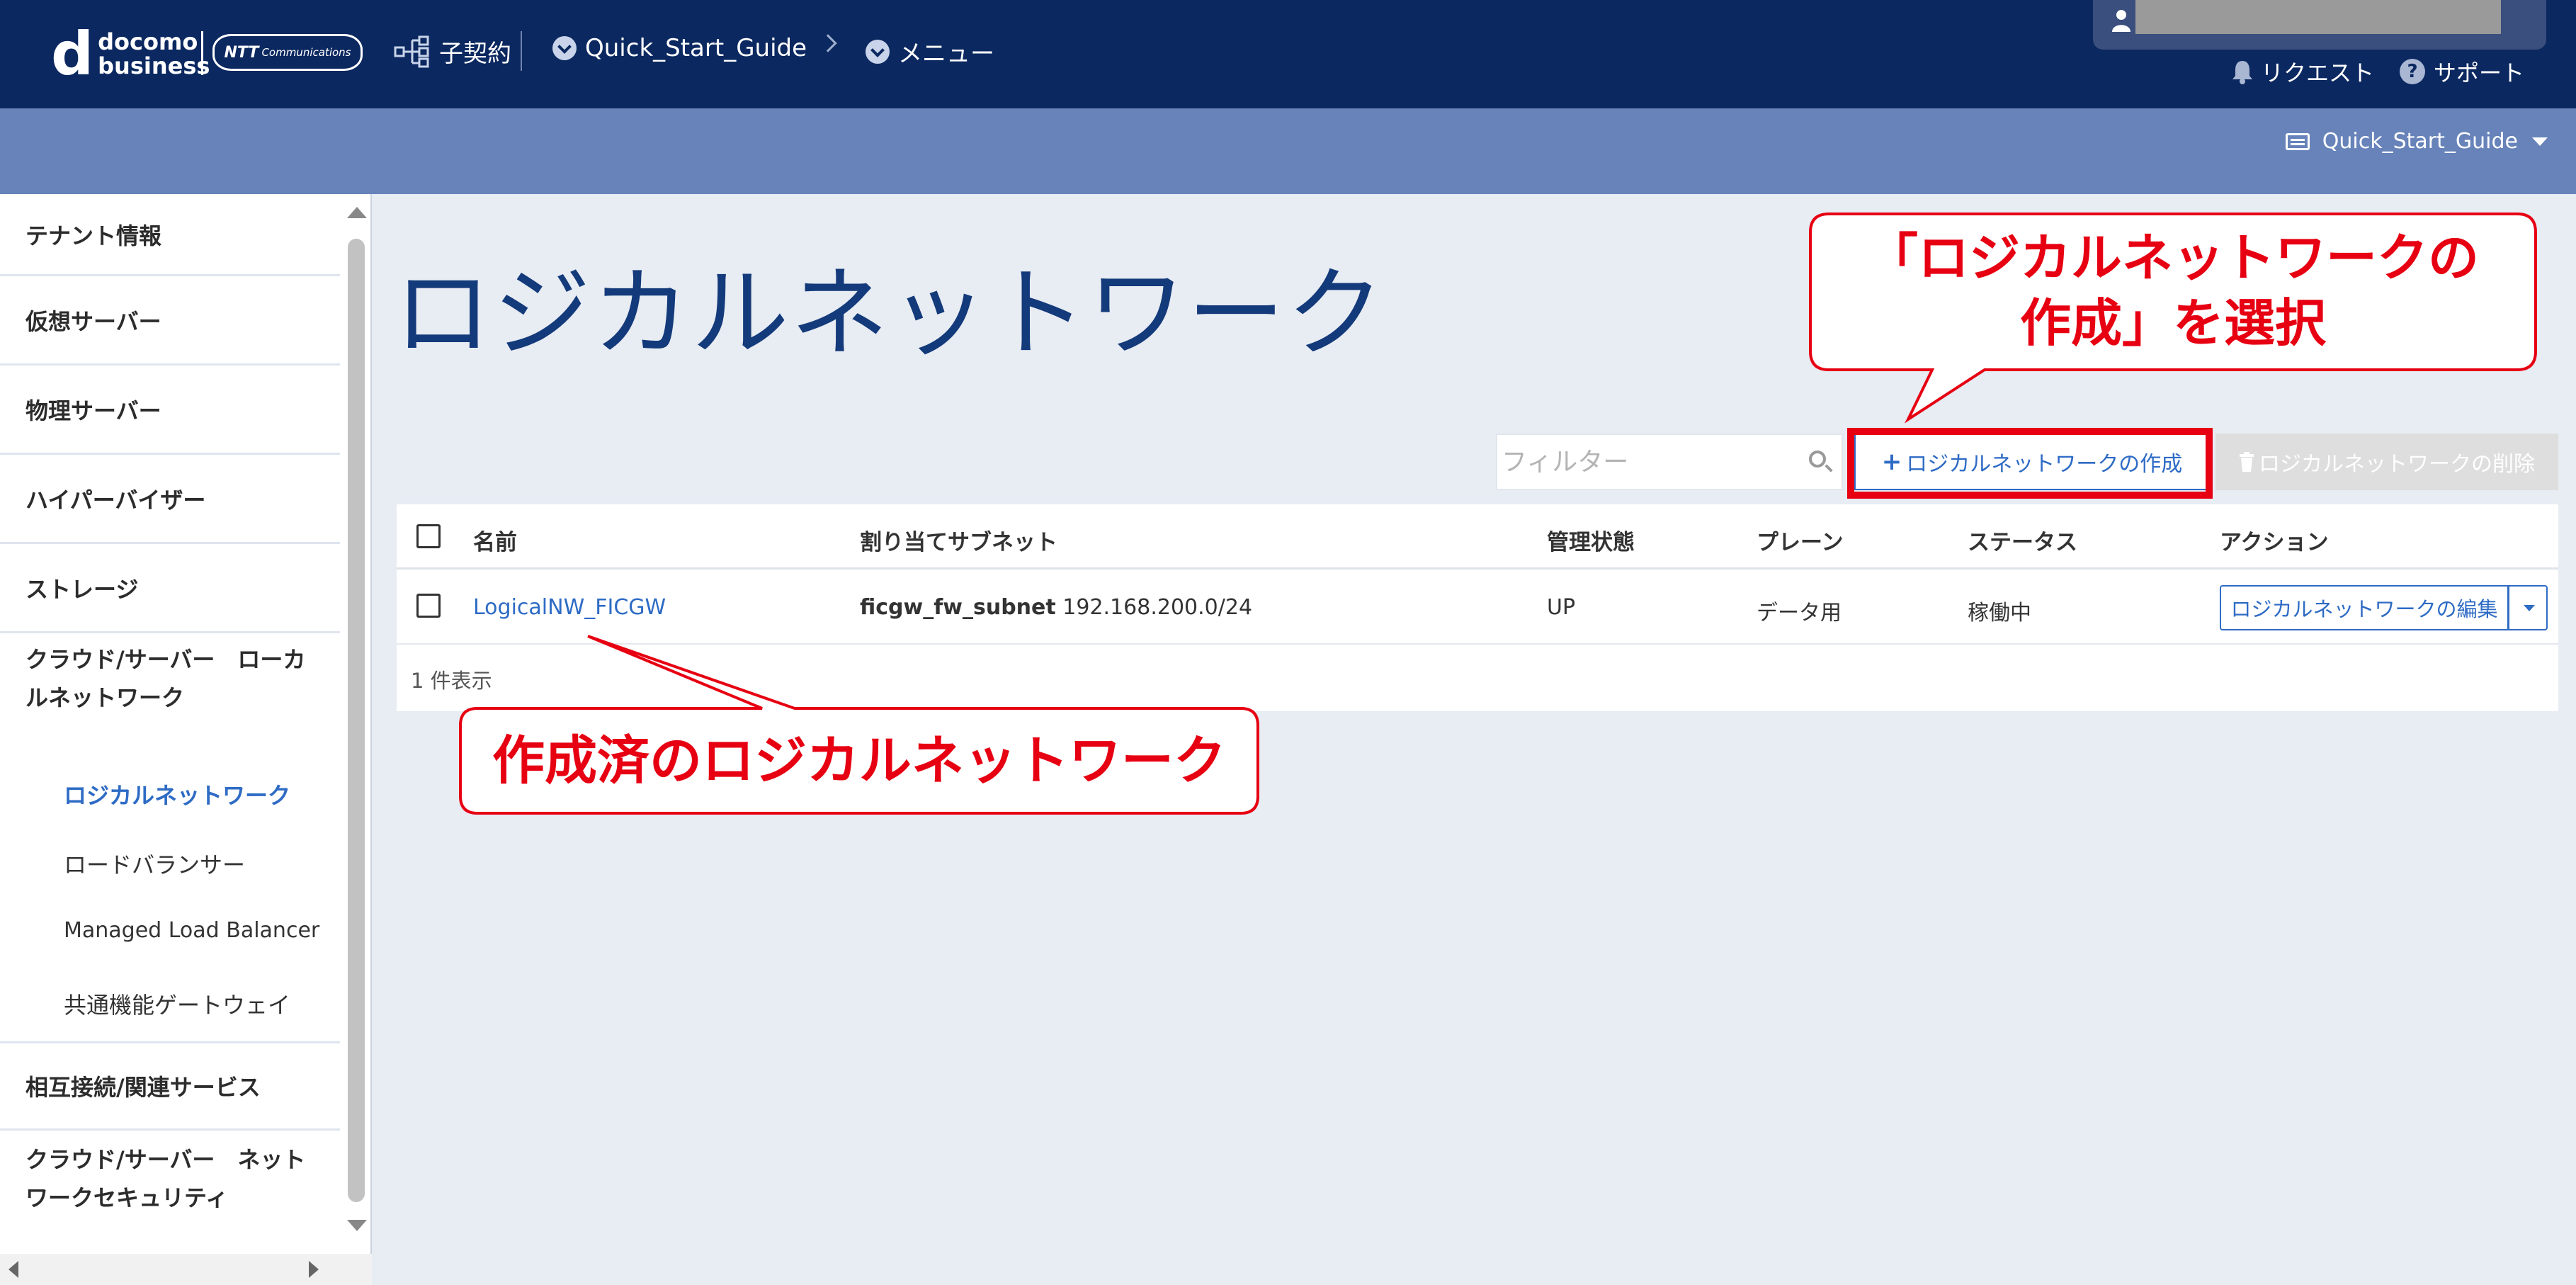  What do you see at coordinates (859, 761) in the screenshot?
I see `callout-bottom-text: 作成済のロジカルネットワーク` at bounding box center [859, 761].